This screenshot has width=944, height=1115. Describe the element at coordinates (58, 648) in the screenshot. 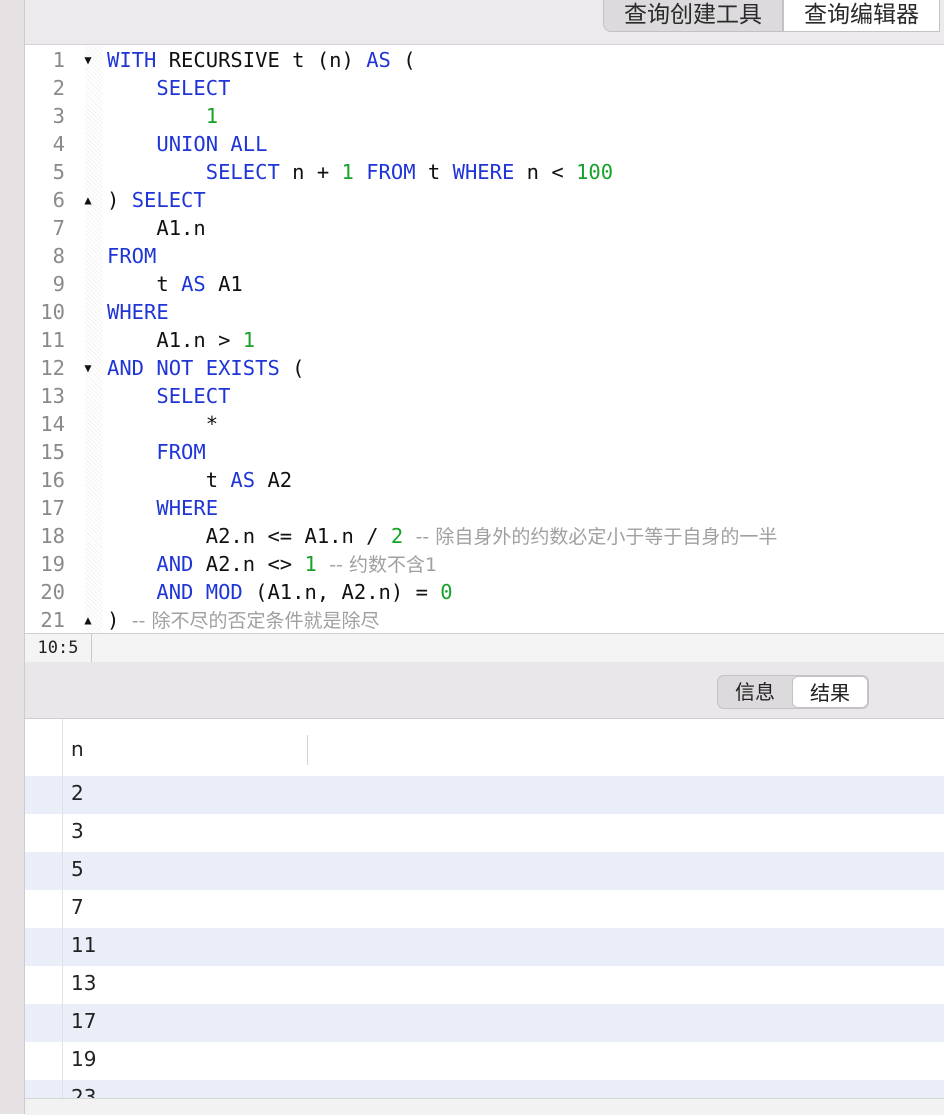

I see `cursor-position: 10:5` at that location.